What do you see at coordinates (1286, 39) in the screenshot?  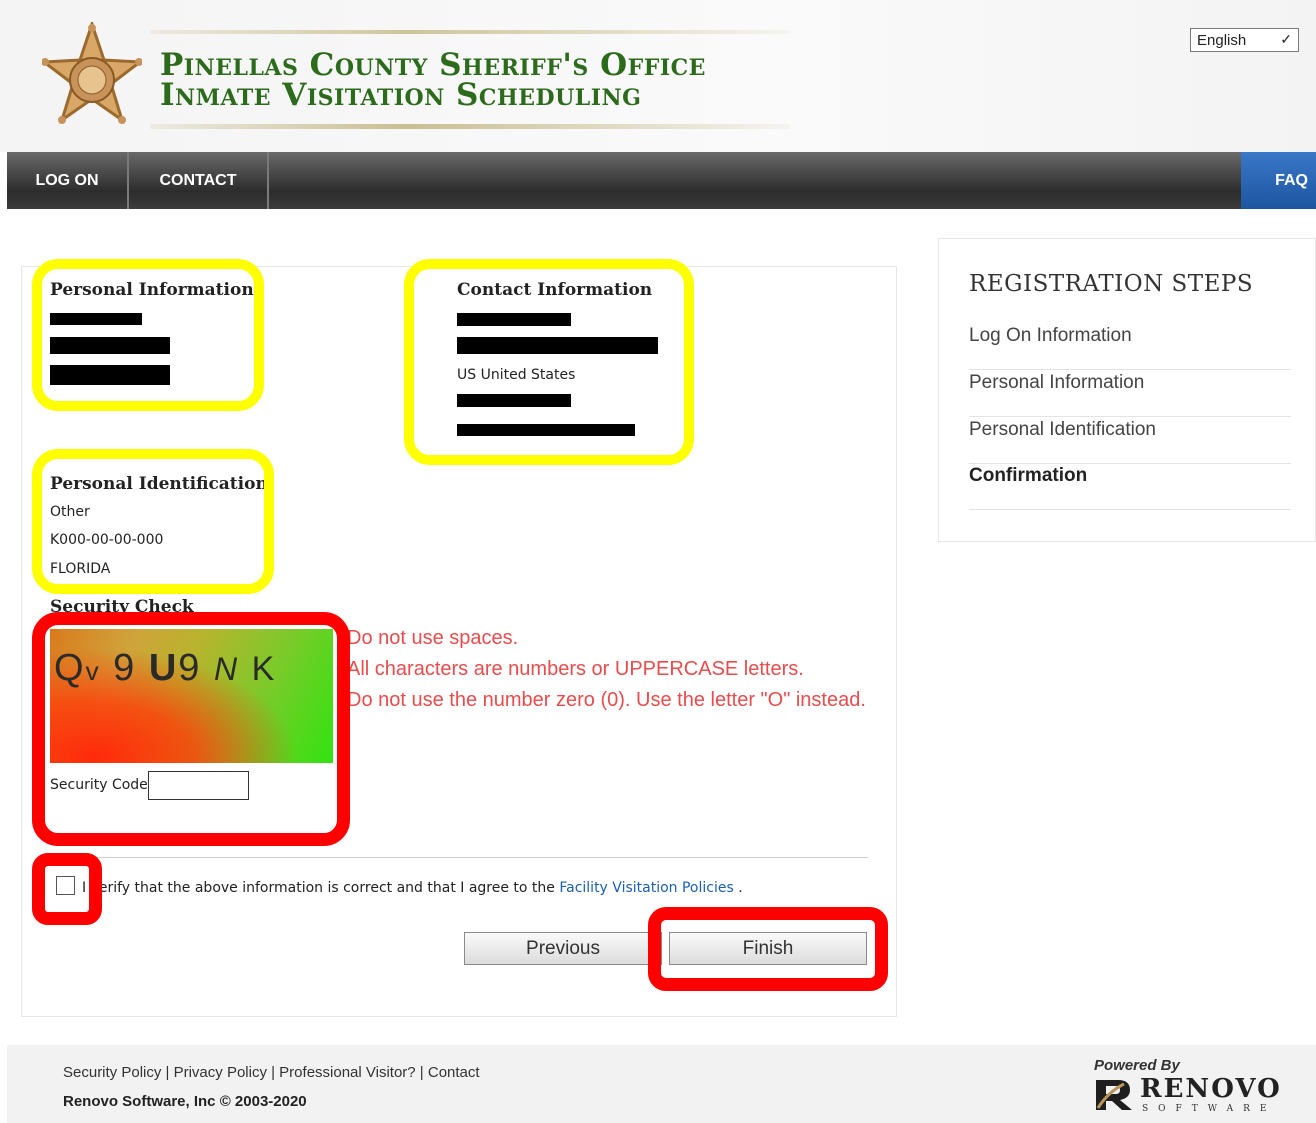 I see `chevron-down-icon: ✓` at bounding box center [1286, 39].